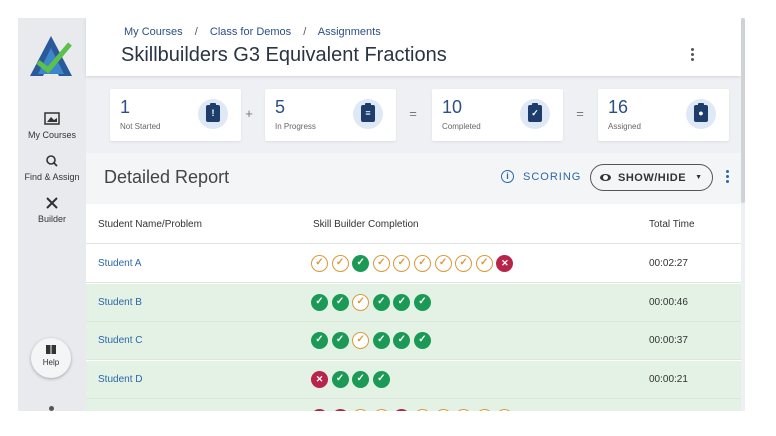  What do you see at coordinates (250, 32) in the screenshot?
I see `breadcrumb-class: Class for Demos` at bounding box center [250, 32].